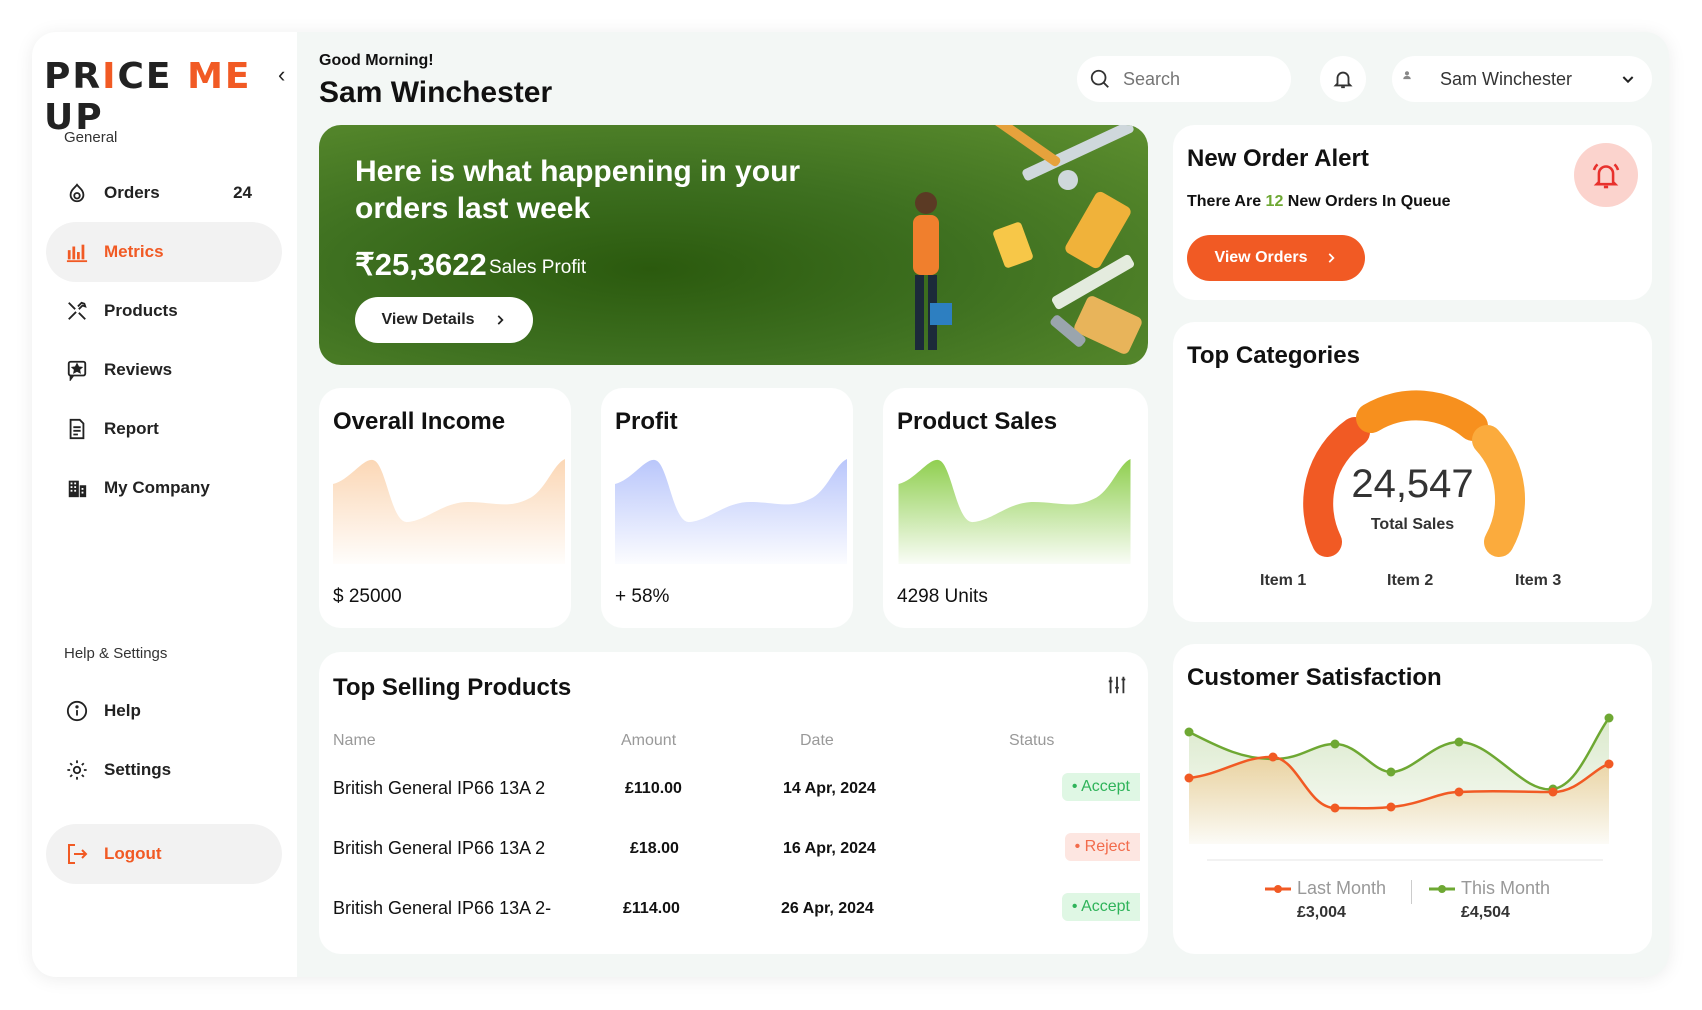  What do you see at coordinates (1278, 158) in the screenshot?
I see `alert-title: New Order Alert` at bounding box center [1278, 158].